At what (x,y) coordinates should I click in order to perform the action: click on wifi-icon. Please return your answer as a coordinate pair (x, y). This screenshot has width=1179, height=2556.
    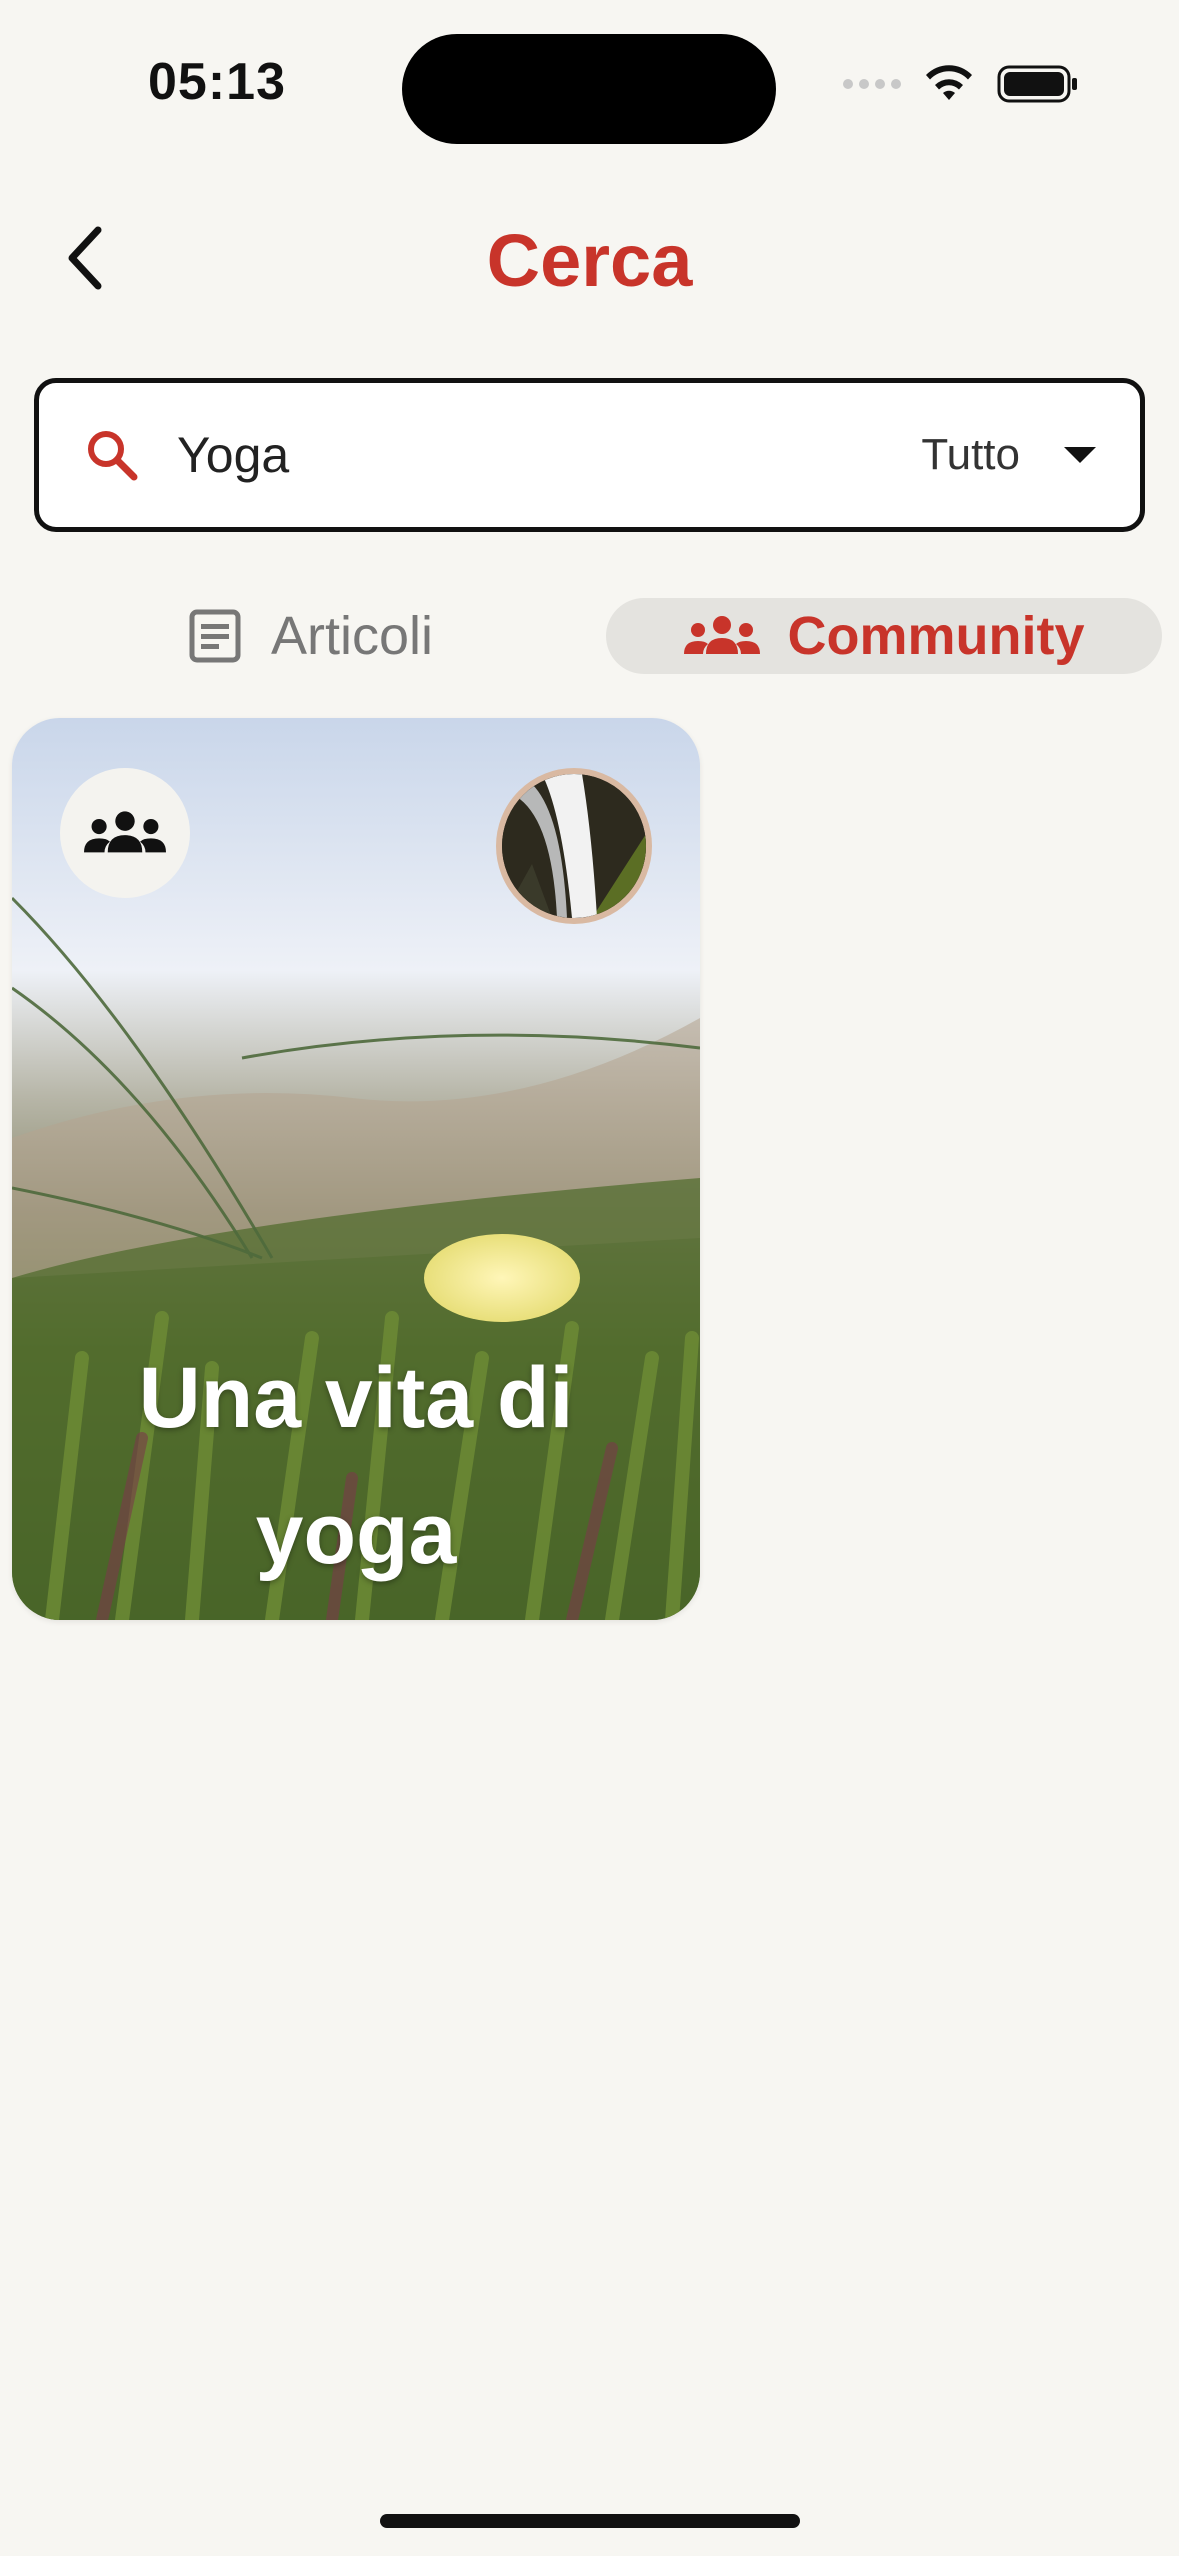
    Looking at the image, I should click on (949, 82).